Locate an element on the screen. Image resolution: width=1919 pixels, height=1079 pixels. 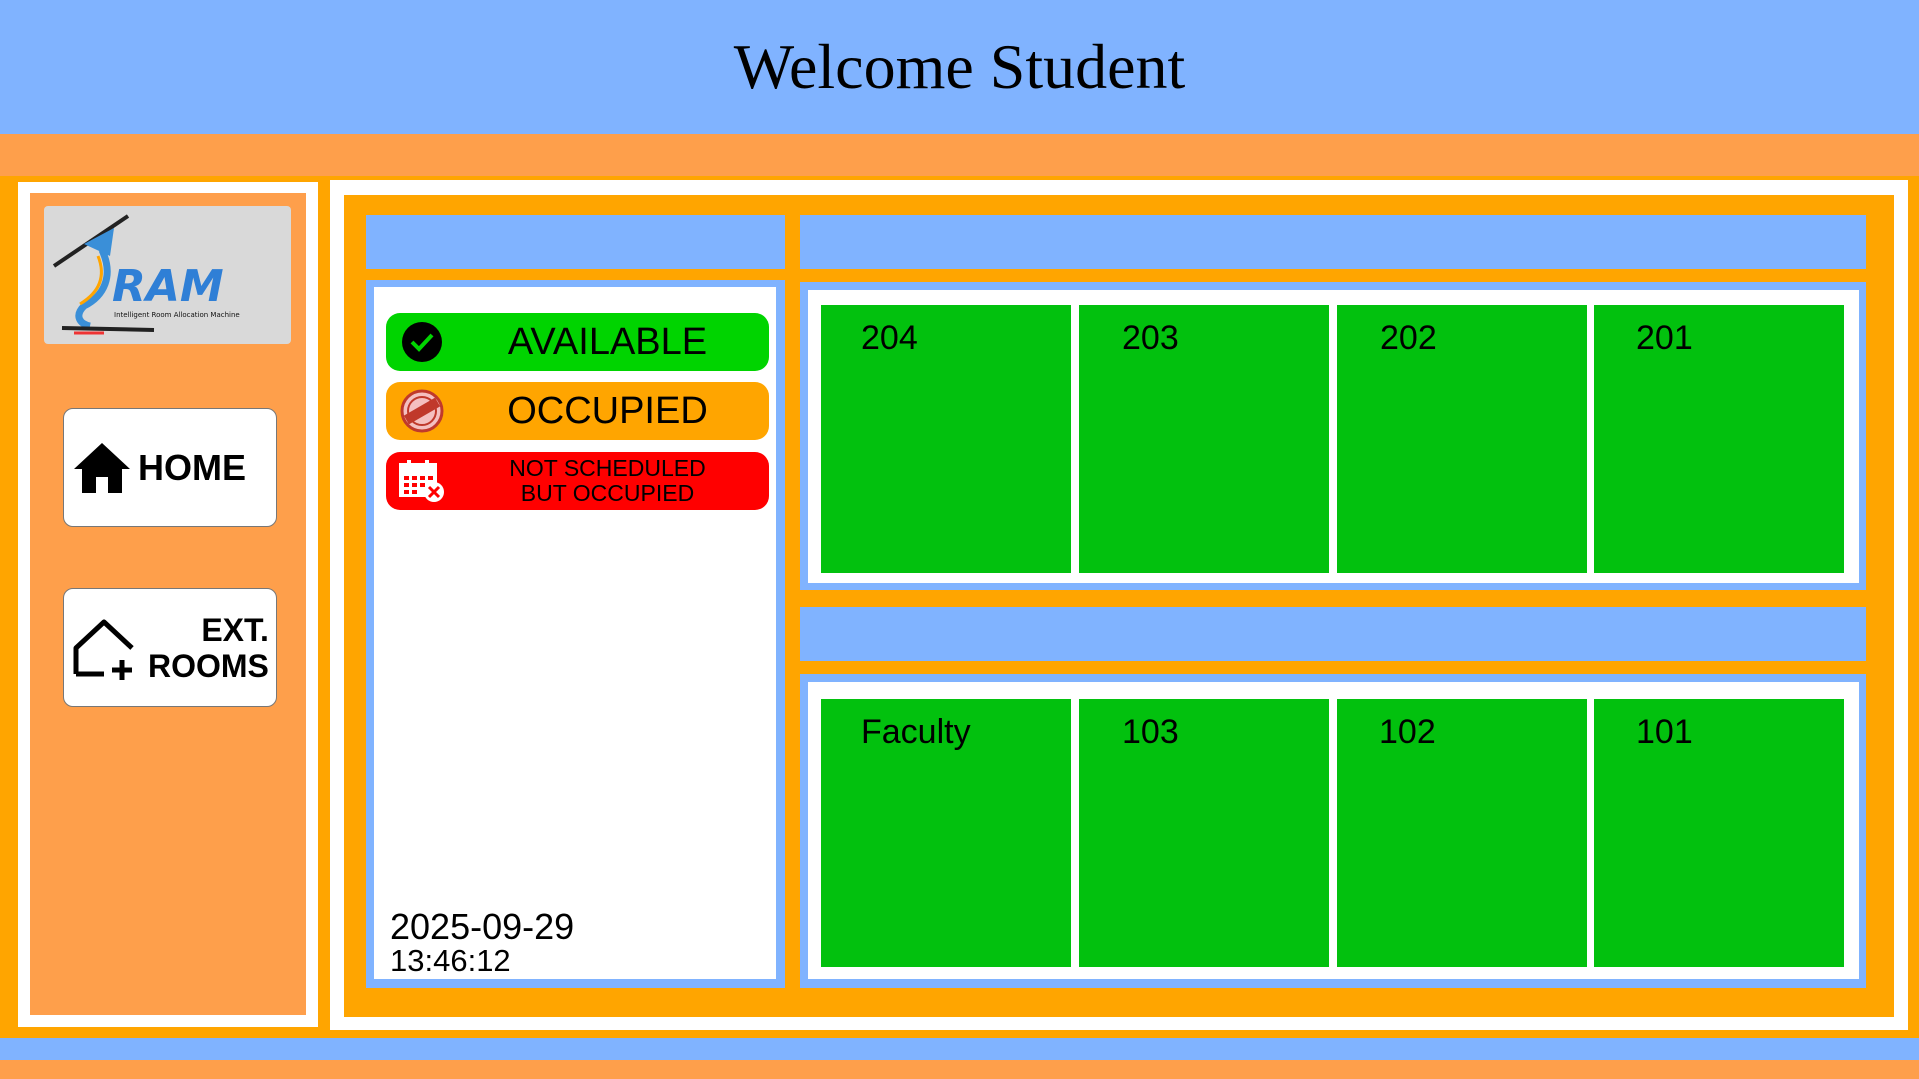
page-title: Welcome Student is located at coordinates (959, 66).